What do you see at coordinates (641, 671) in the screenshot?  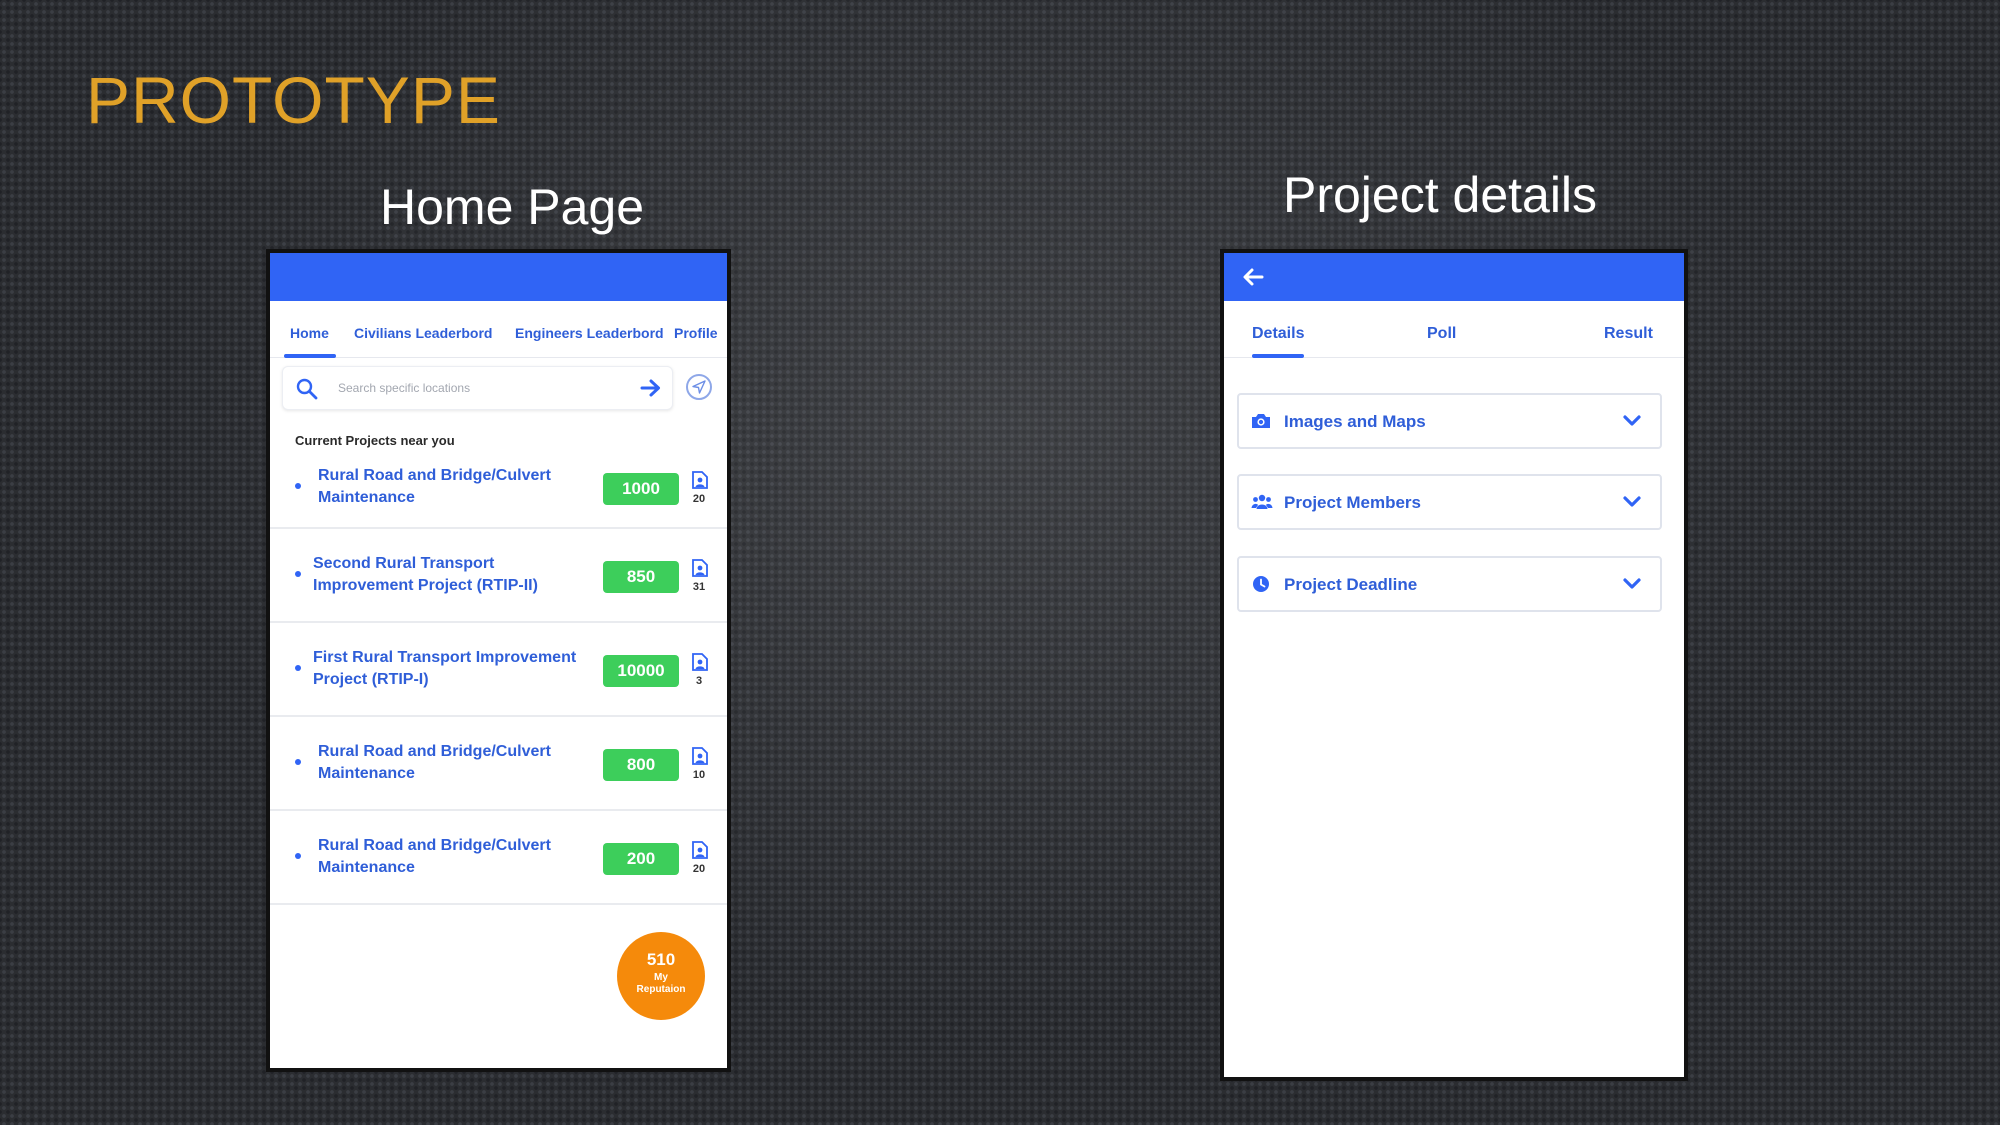 I see `score-badge: 10000` at bounding box center [641, 671].